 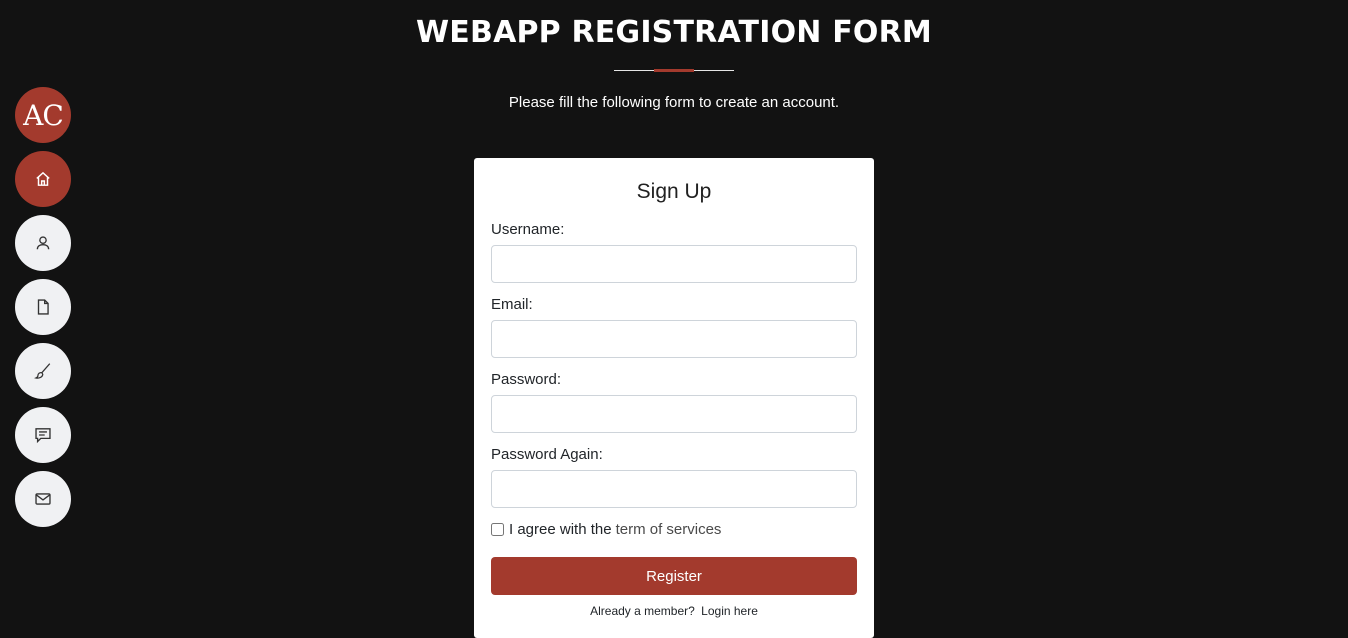 I want to click on password-label: Password:, so click(x=526, y=379).